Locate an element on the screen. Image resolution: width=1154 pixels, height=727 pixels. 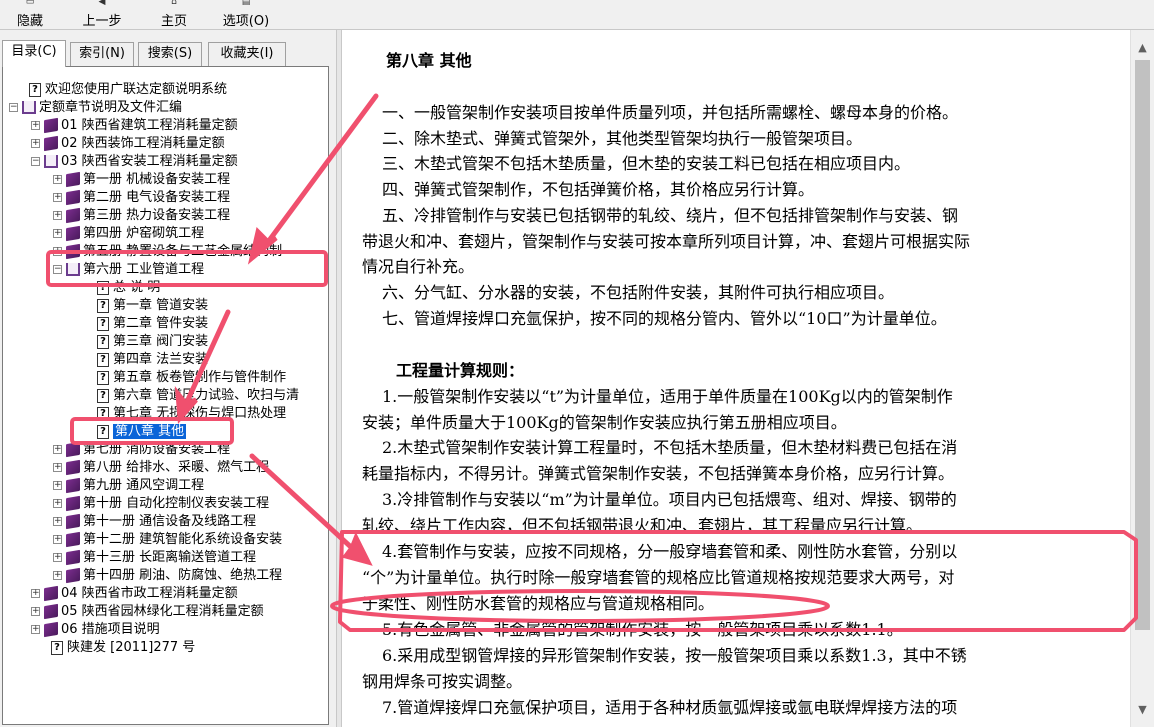
tree-item-general: ? 总 说 明 is located at coordinates (128, 288).